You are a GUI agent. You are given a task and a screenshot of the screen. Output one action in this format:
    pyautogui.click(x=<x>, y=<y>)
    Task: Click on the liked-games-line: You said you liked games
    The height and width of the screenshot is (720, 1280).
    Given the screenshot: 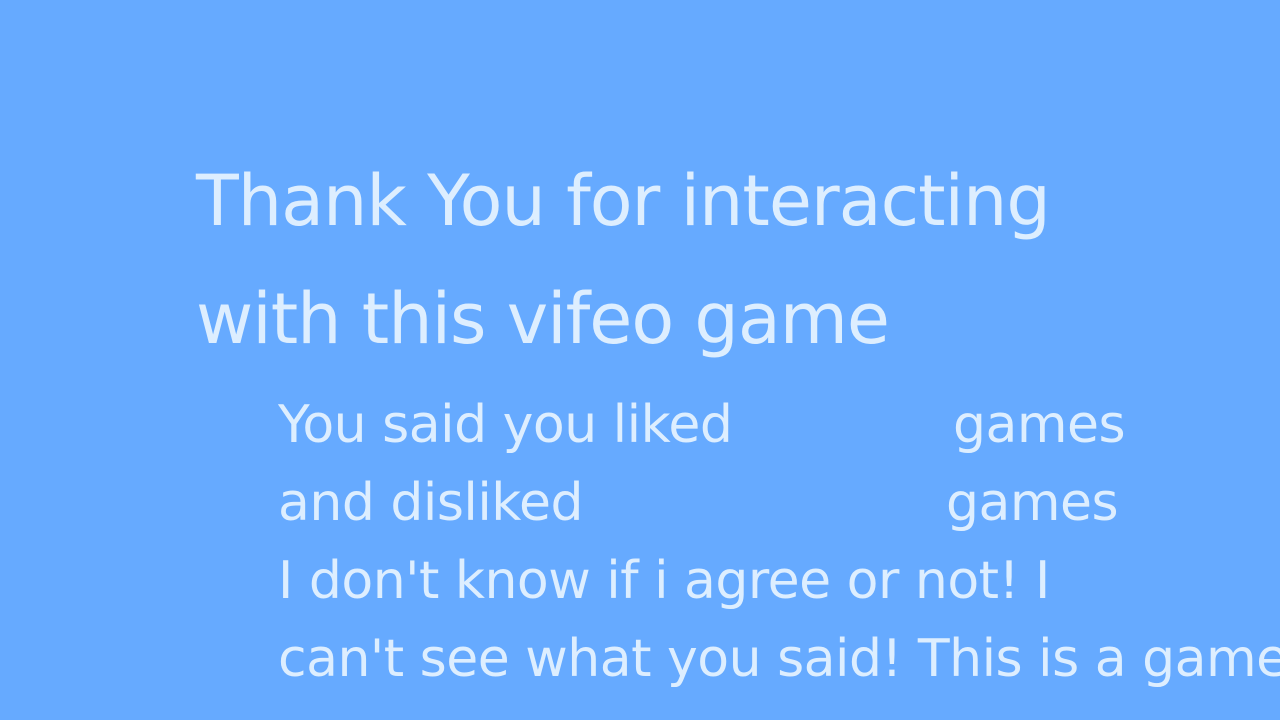 What is the action you would take?
    pyautogui.click(x=779, y=425)
    